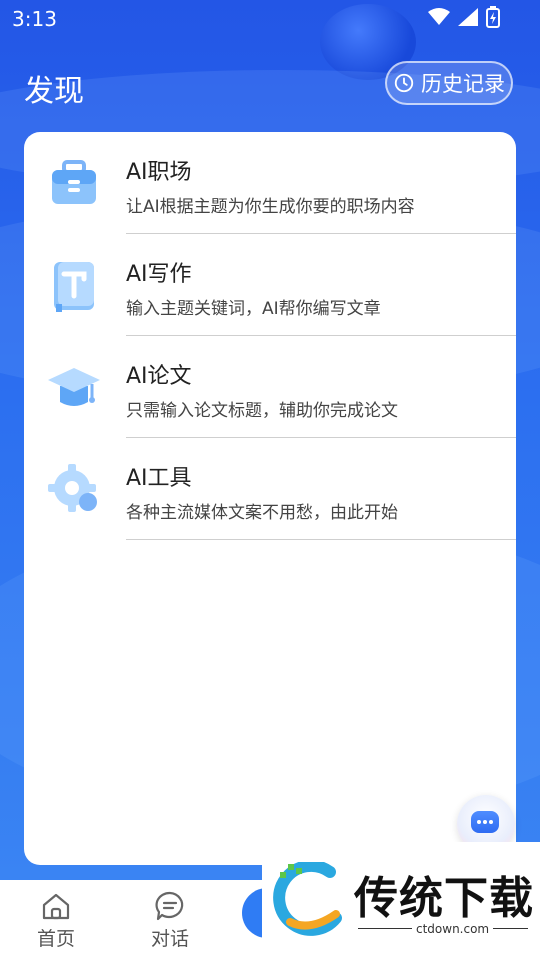 The height and width of the screenshot is (960, 540). I want to click on tab-home-label: 首页, so click(55, 939).